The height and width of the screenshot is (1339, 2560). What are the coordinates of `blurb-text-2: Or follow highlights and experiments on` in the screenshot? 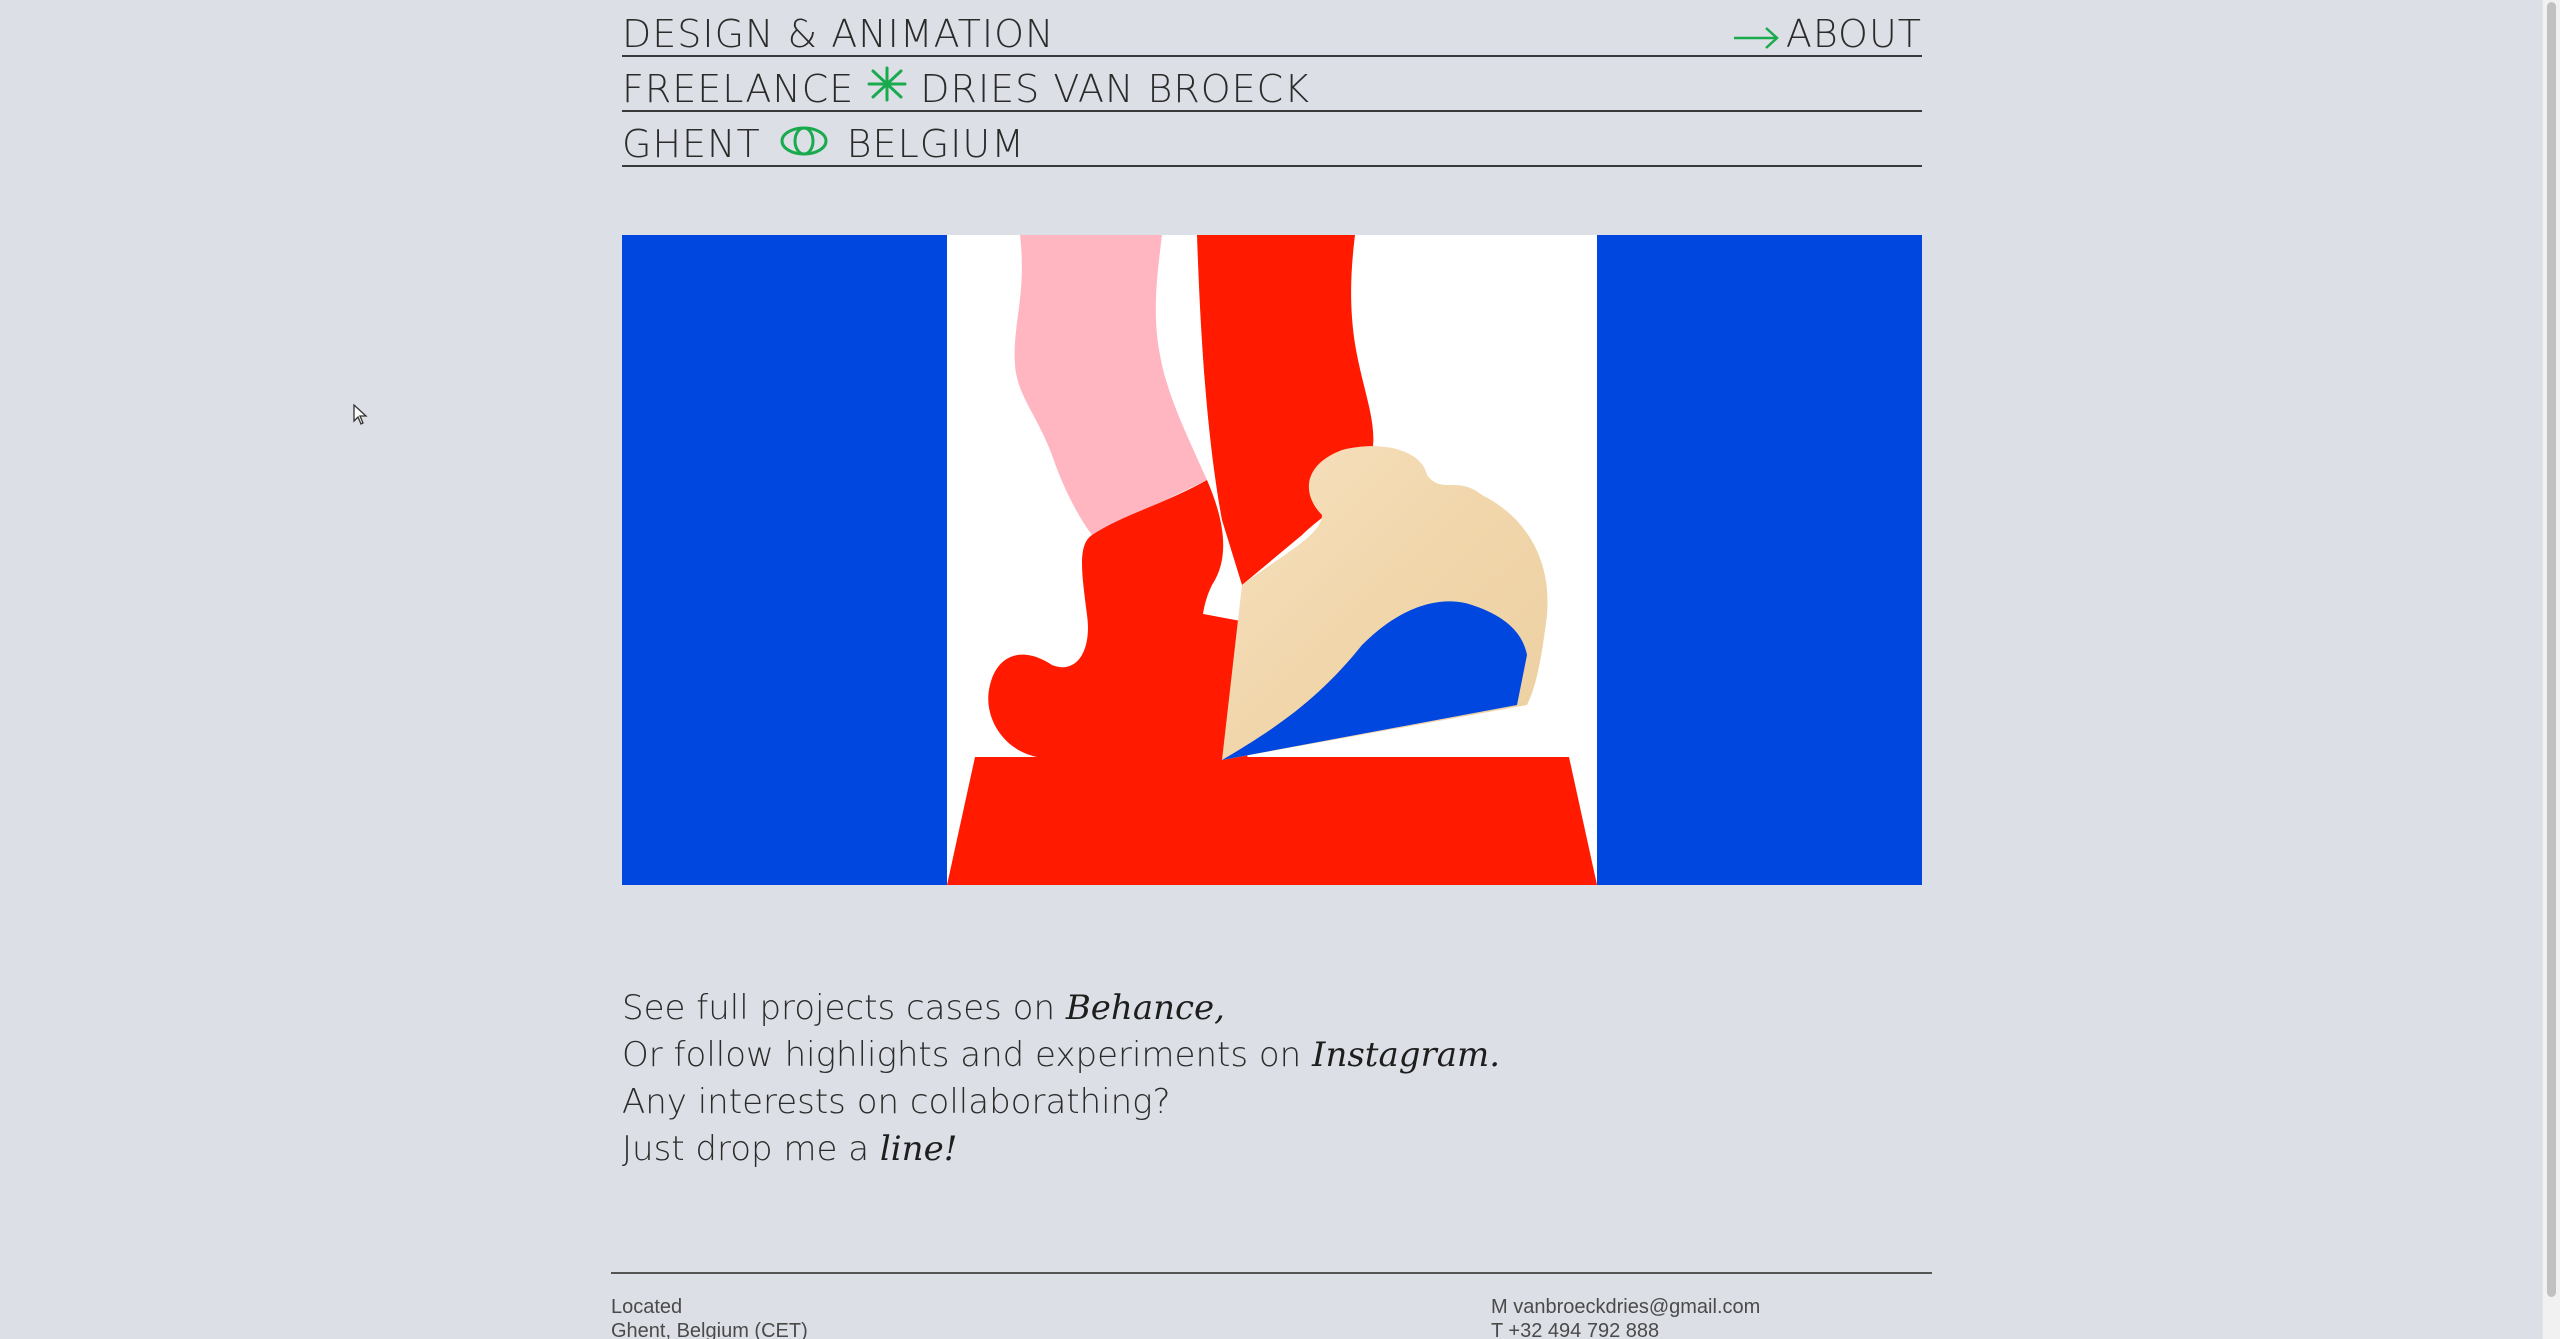 It's located at (967, 1055).